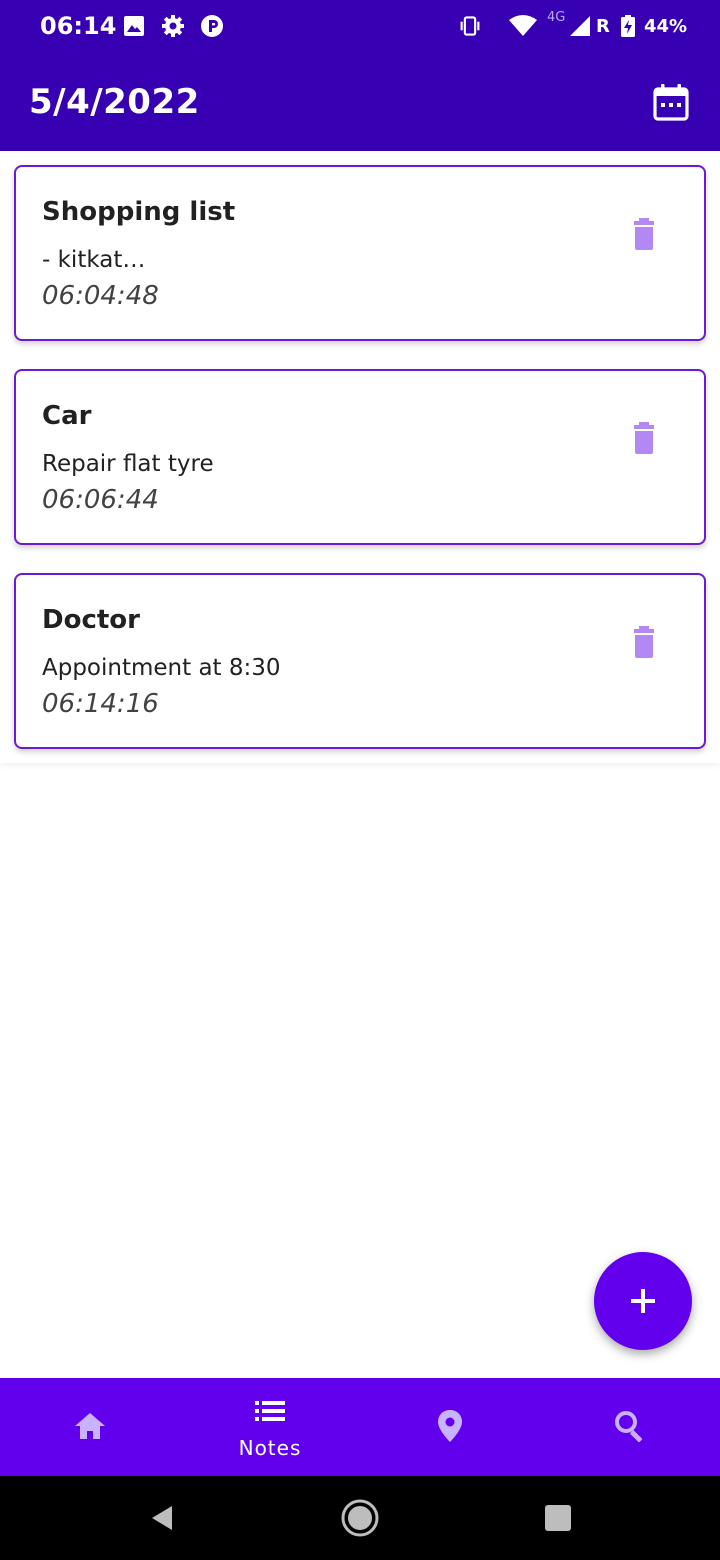  I want to click on plus-icon, so click(643, 1301).